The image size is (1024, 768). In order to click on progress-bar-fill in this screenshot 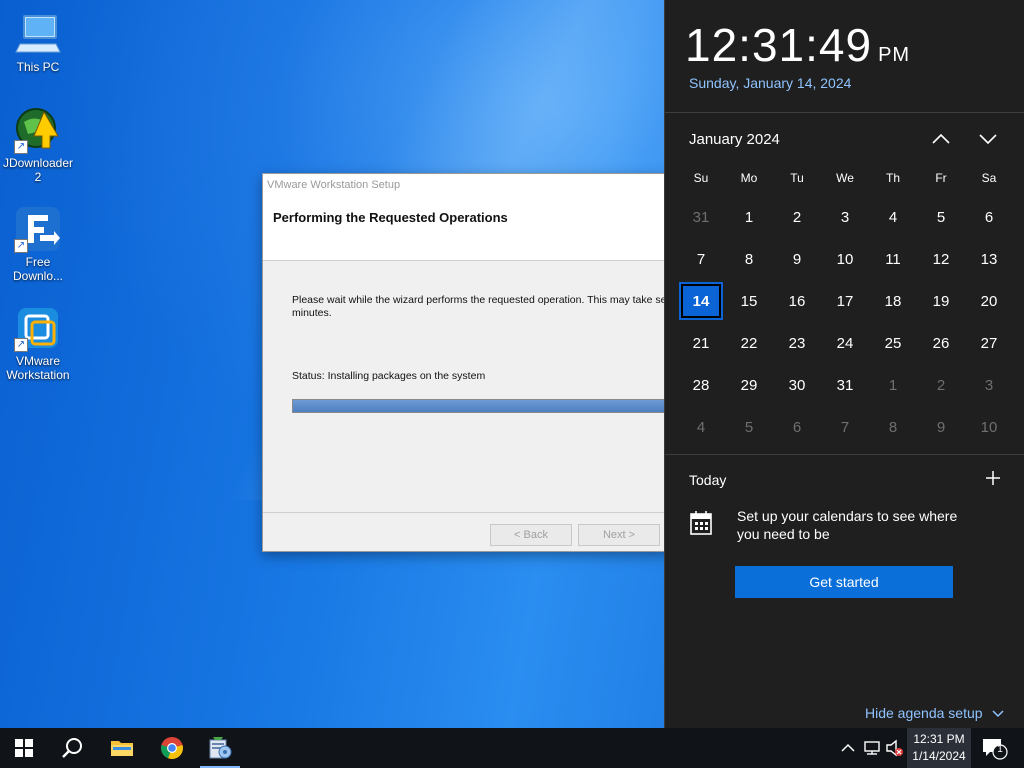, I will do `click(482, 406)`.